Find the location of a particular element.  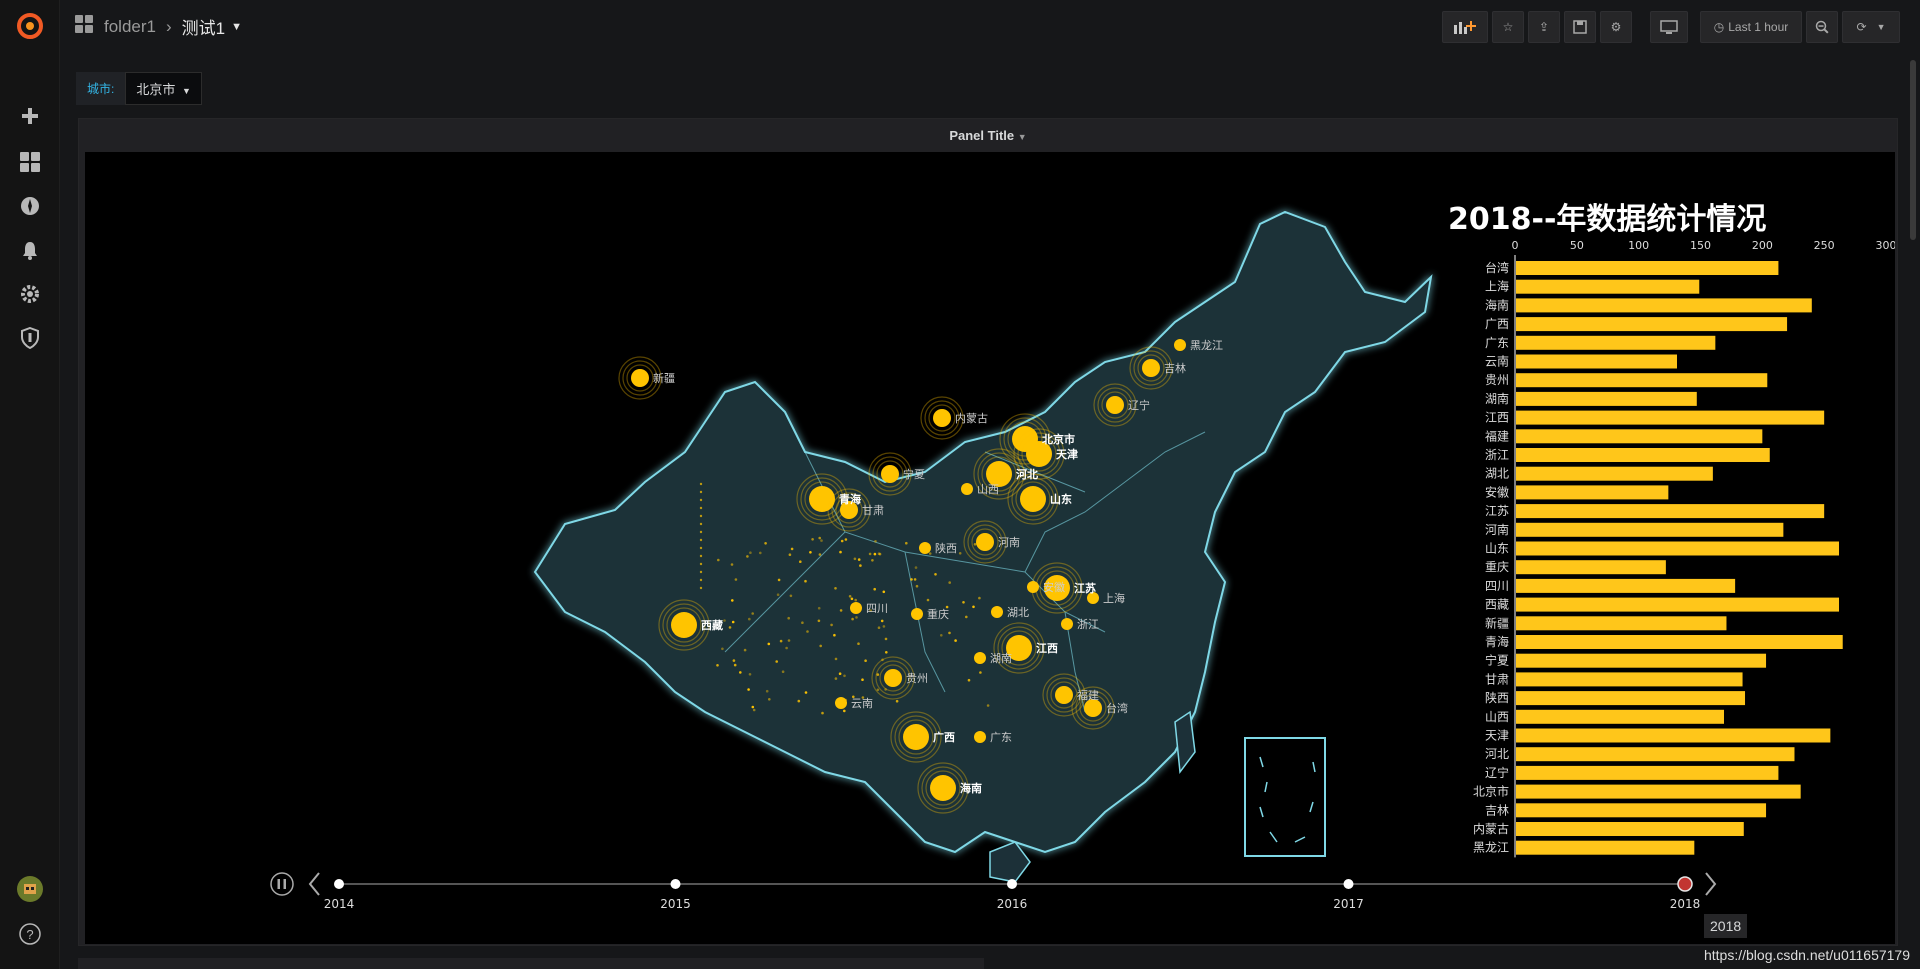

zoom-out-button is located at coordinates (1822, 27).